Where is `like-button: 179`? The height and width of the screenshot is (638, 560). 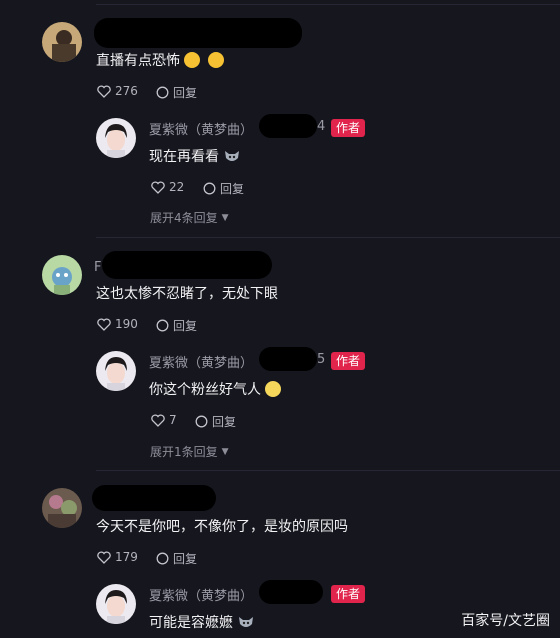 like-button: 179 is located at coordinates (117, 557).